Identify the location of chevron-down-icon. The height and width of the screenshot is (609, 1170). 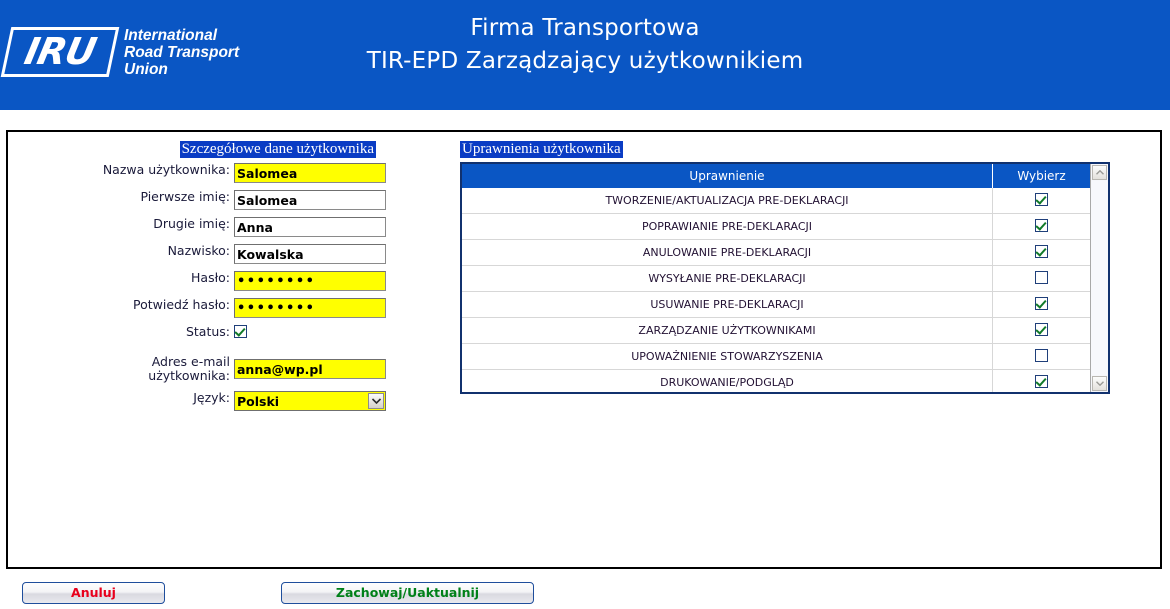
(1099, 383).